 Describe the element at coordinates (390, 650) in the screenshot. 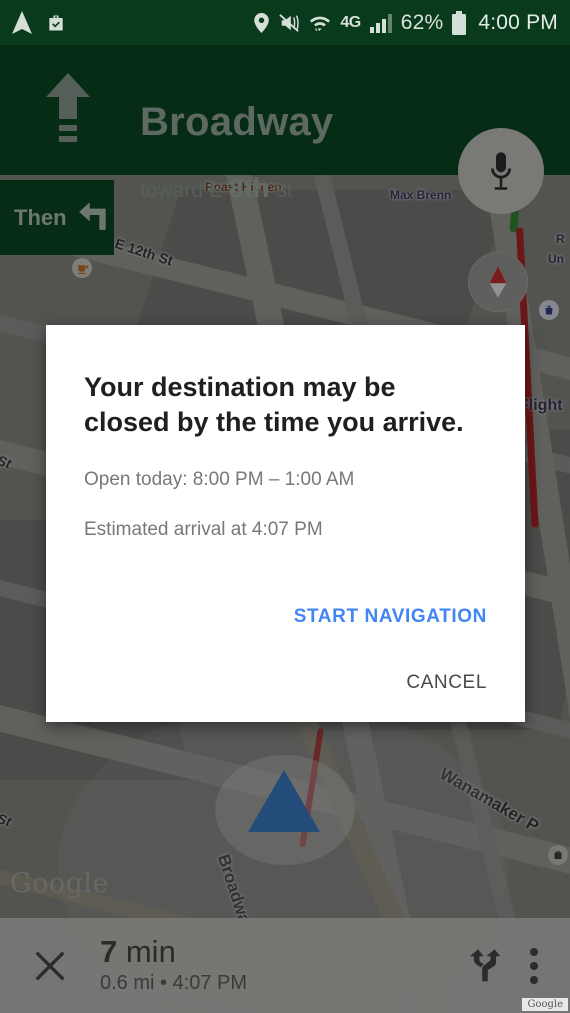

I see `dialog-actions: START NAVIGATION CANCEL` at that location.